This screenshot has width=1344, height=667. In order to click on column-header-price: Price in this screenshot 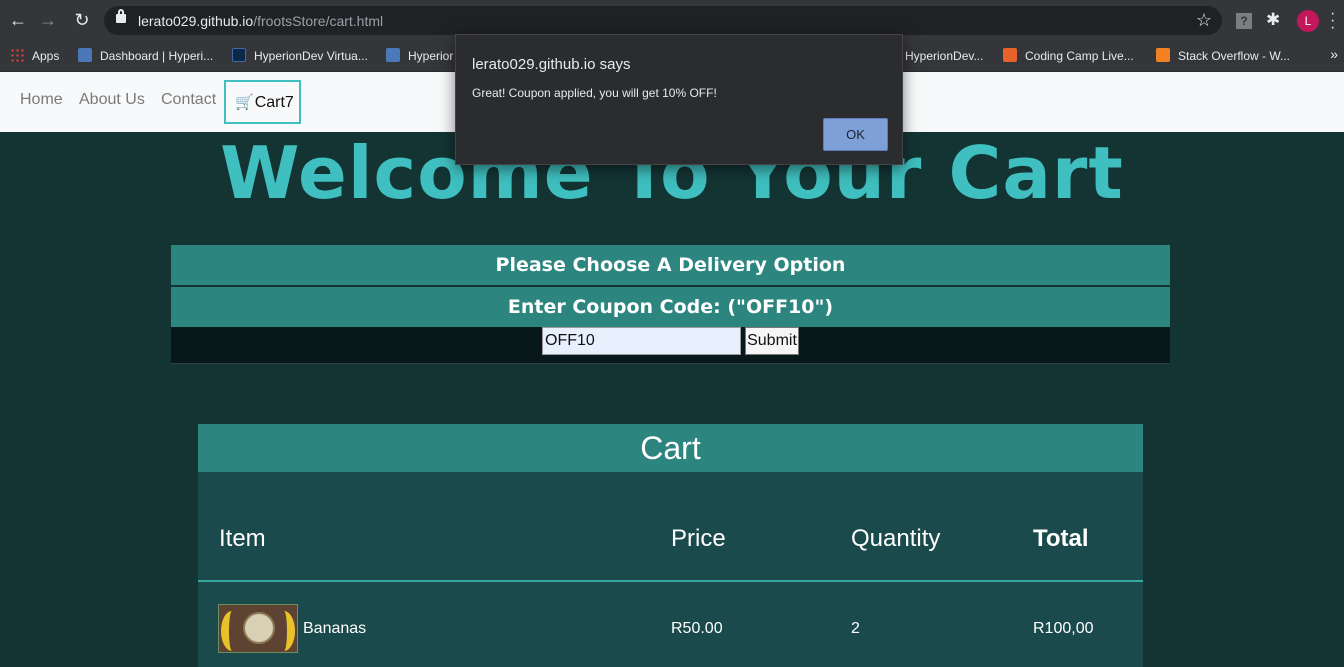, I will do `click(698, 538)`.